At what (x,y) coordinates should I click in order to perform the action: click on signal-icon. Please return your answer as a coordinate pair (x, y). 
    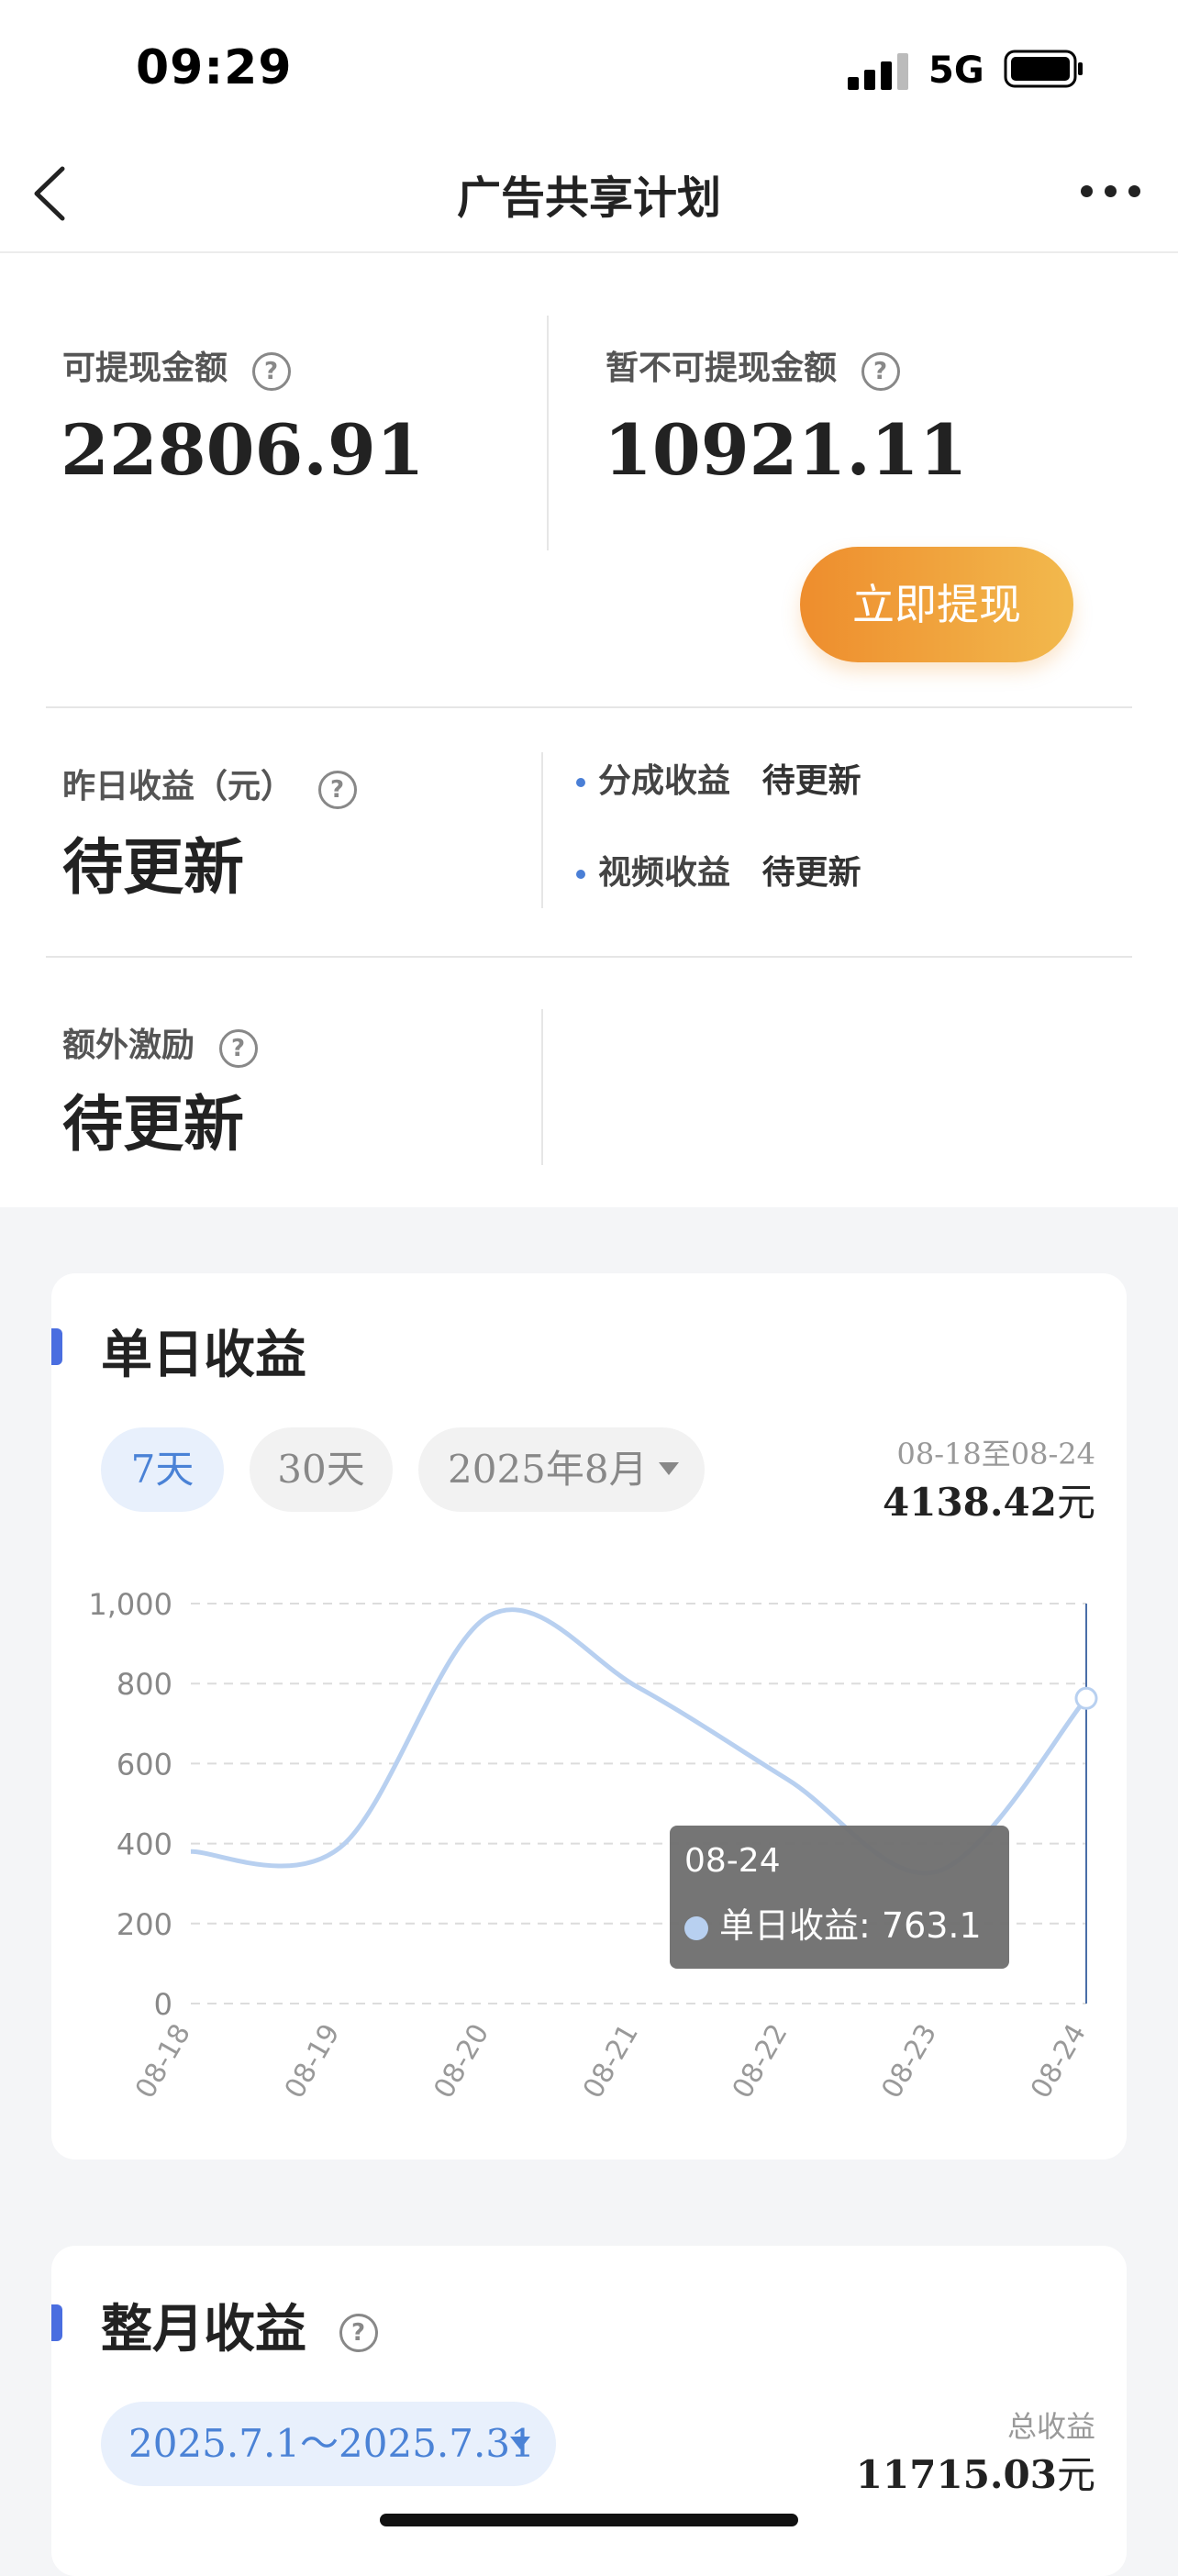
    Looking at the image, I should click on (878, 71).